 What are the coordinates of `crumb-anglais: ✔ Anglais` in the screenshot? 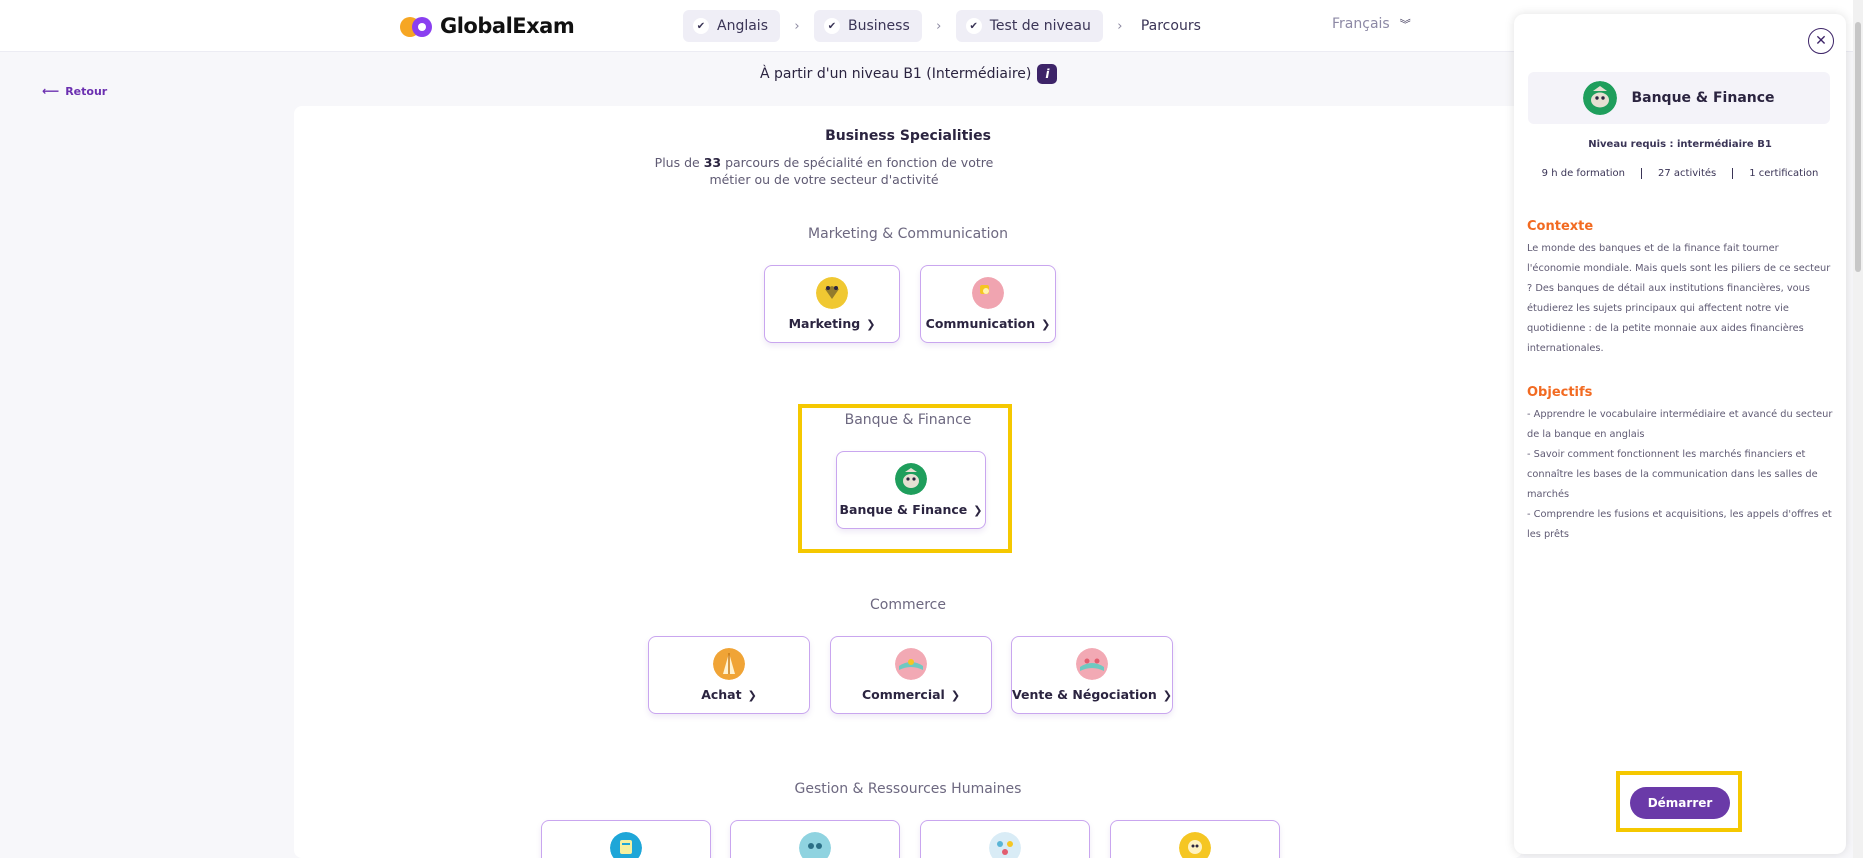 It's located at (731, 26).